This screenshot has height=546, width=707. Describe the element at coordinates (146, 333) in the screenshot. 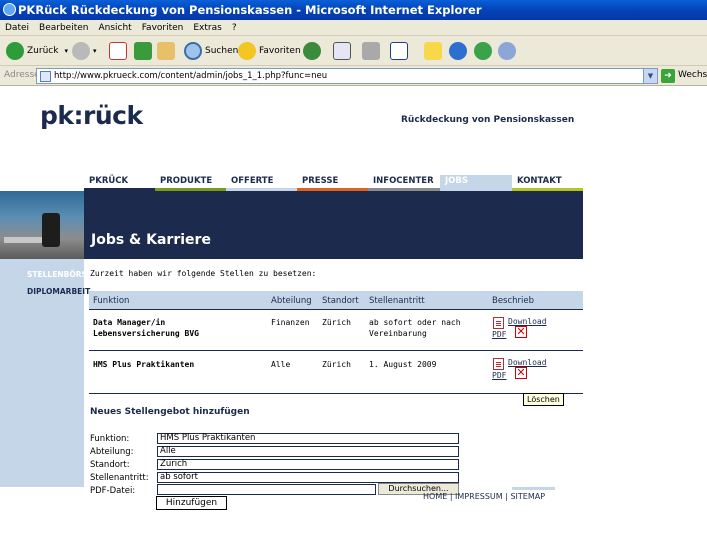

I see `job-funktion-line2: Lebensversicherung BVG` at that location.